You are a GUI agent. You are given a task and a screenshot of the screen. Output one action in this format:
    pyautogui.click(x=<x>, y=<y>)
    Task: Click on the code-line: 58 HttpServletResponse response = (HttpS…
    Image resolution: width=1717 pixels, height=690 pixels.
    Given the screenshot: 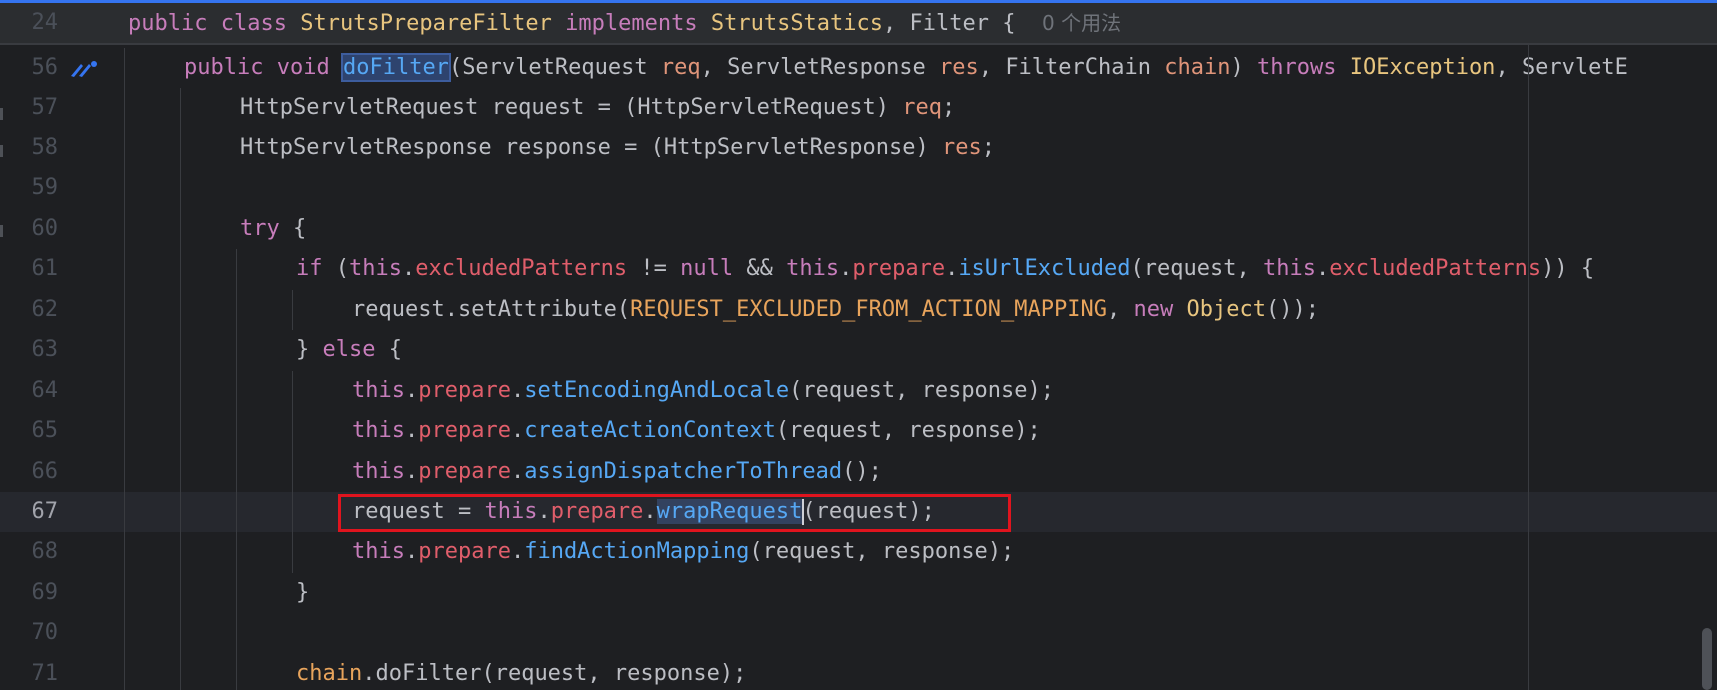 What is the action you would take?
    pyautogui.click(x=858, y=148)
    